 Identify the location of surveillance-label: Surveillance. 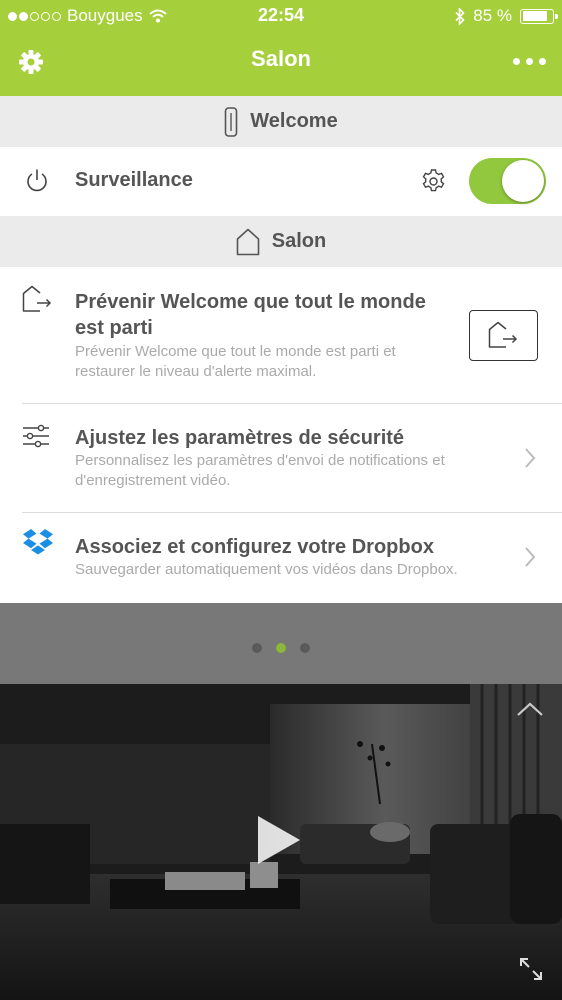
(134, 180).